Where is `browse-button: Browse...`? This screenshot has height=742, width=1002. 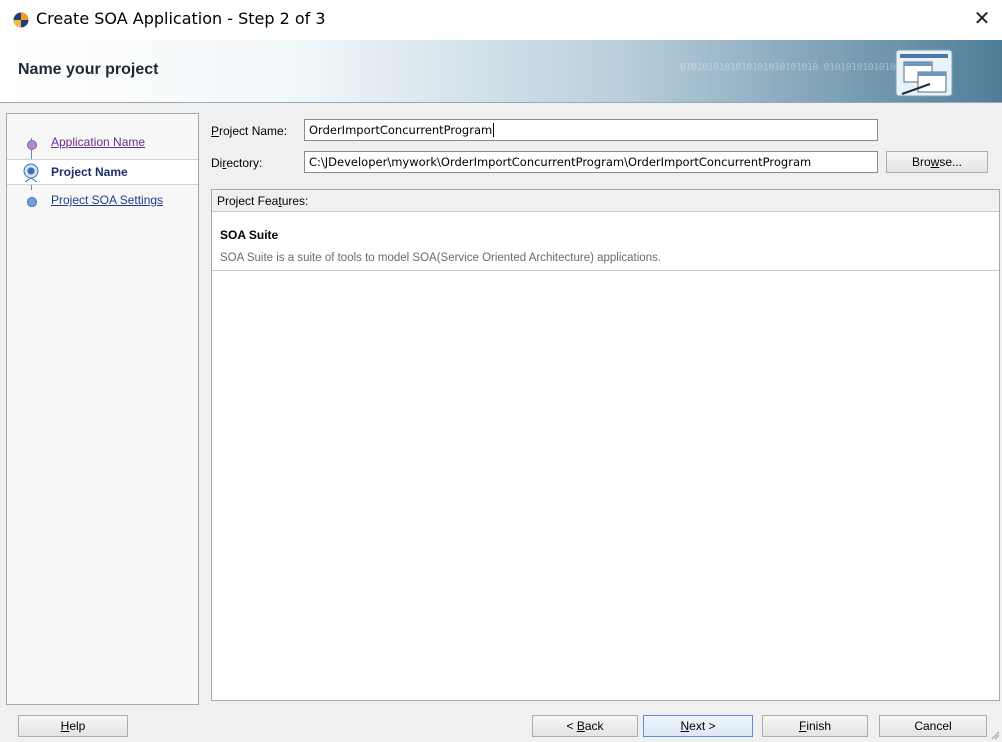 browse-button: Browse... is located at coordinates (937, 162).